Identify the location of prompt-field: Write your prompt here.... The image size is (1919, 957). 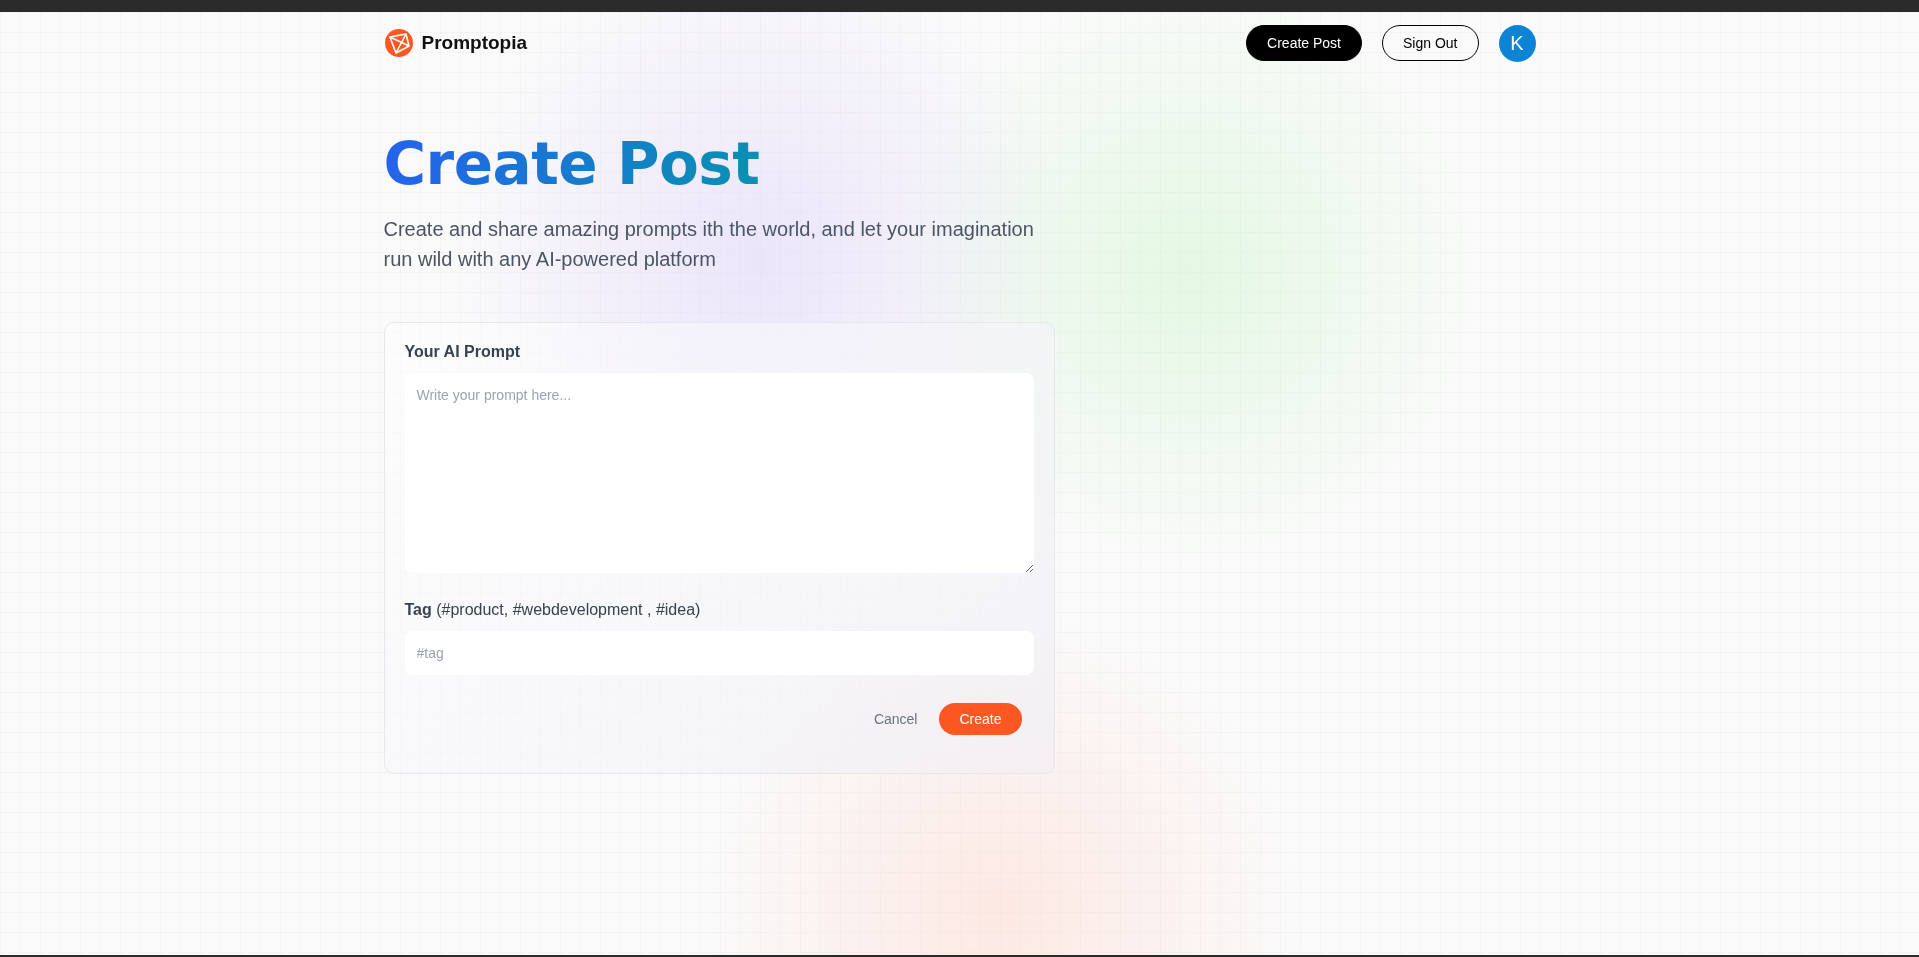
(719, 473).